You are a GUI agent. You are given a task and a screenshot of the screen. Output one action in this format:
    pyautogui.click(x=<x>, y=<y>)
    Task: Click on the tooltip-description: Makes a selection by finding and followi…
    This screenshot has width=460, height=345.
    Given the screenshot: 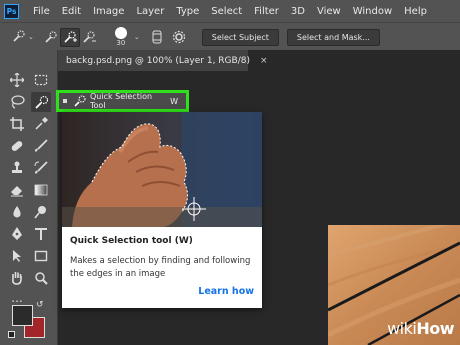 What is the action you would take?
    pyautogui.click(x=160, y=267)
    